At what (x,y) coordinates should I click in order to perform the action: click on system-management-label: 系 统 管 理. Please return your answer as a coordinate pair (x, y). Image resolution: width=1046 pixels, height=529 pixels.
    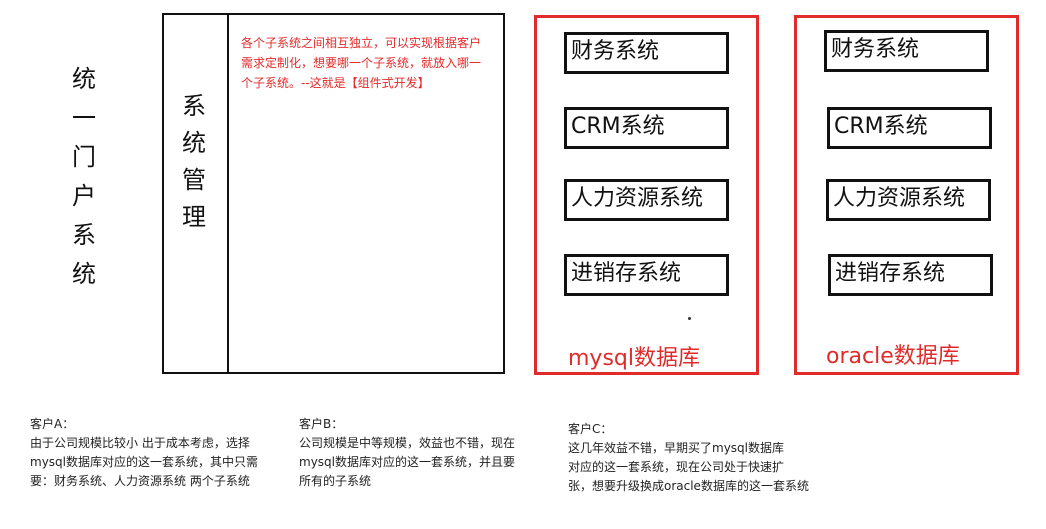
    Looking at the image, I should click on (194, 162).